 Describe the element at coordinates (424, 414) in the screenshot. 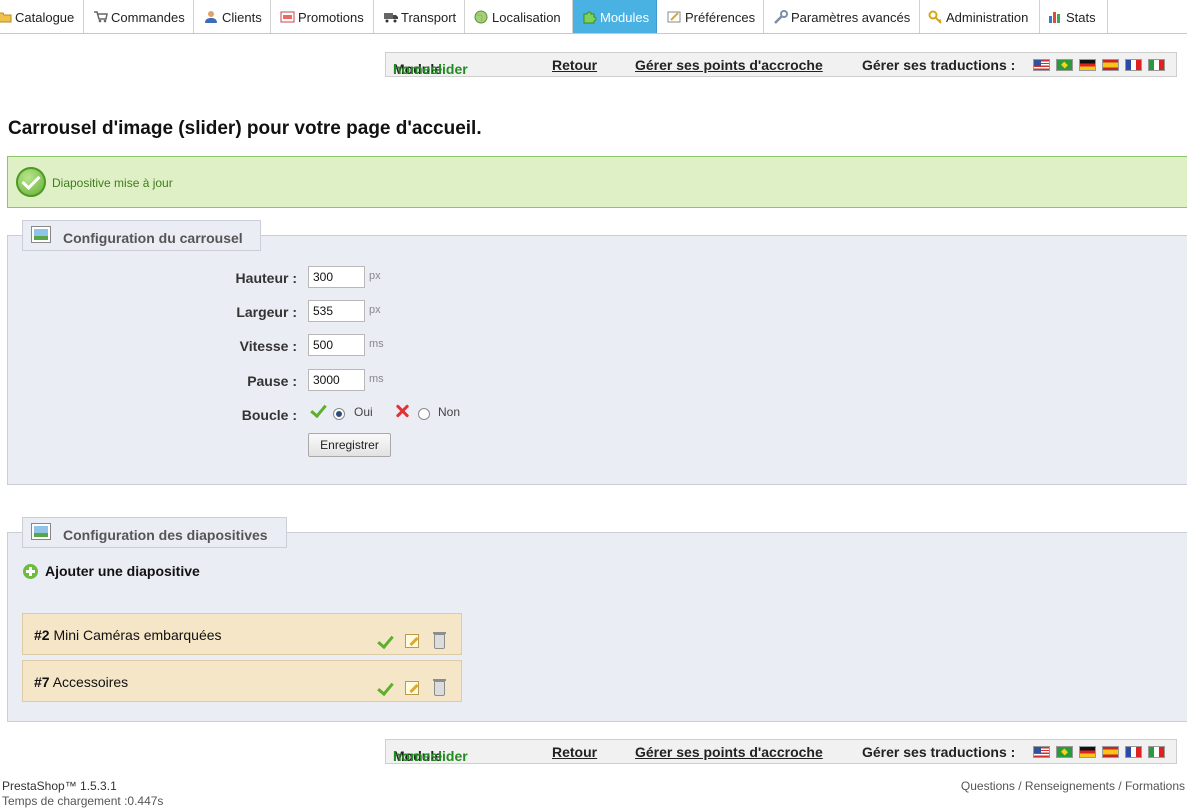

I see `loop-no-radio` at that location.